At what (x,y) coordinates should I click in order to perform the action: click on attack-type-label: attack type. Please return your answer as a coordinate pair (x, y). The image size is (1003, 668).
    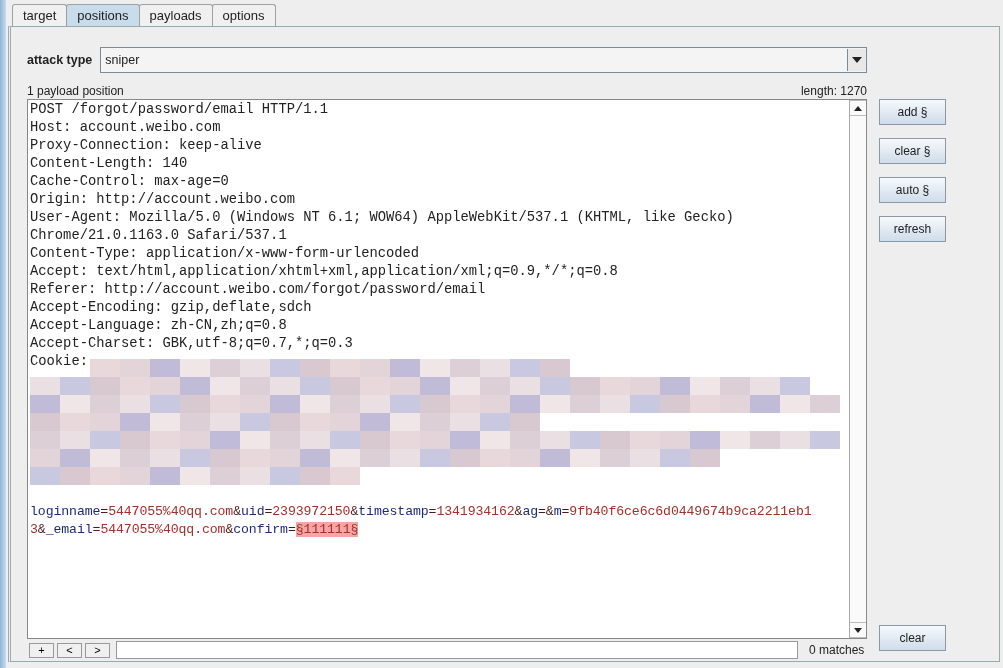
    Looking at the image, I should click on (60, 60).